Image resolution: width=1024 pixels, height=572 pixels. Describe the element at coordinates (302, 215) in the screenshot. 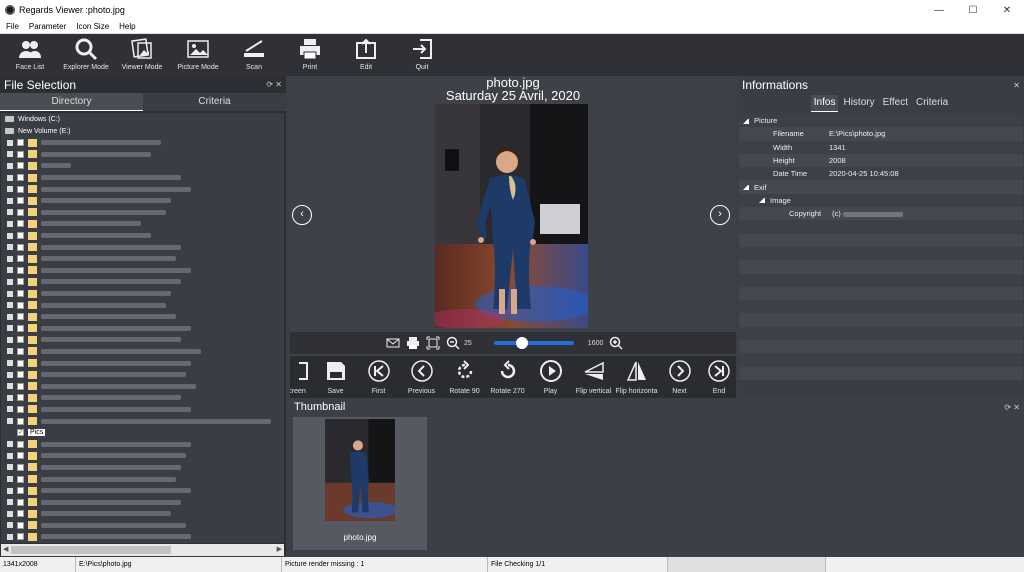

I see `previous-arrow-button: ‹` at that location.